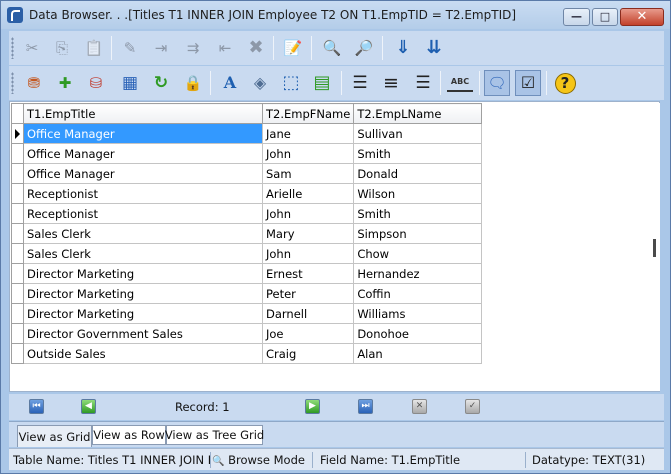 This screenshot has width=671, height=474. I want to click on grid-cell: Mary, so click(308, 233).